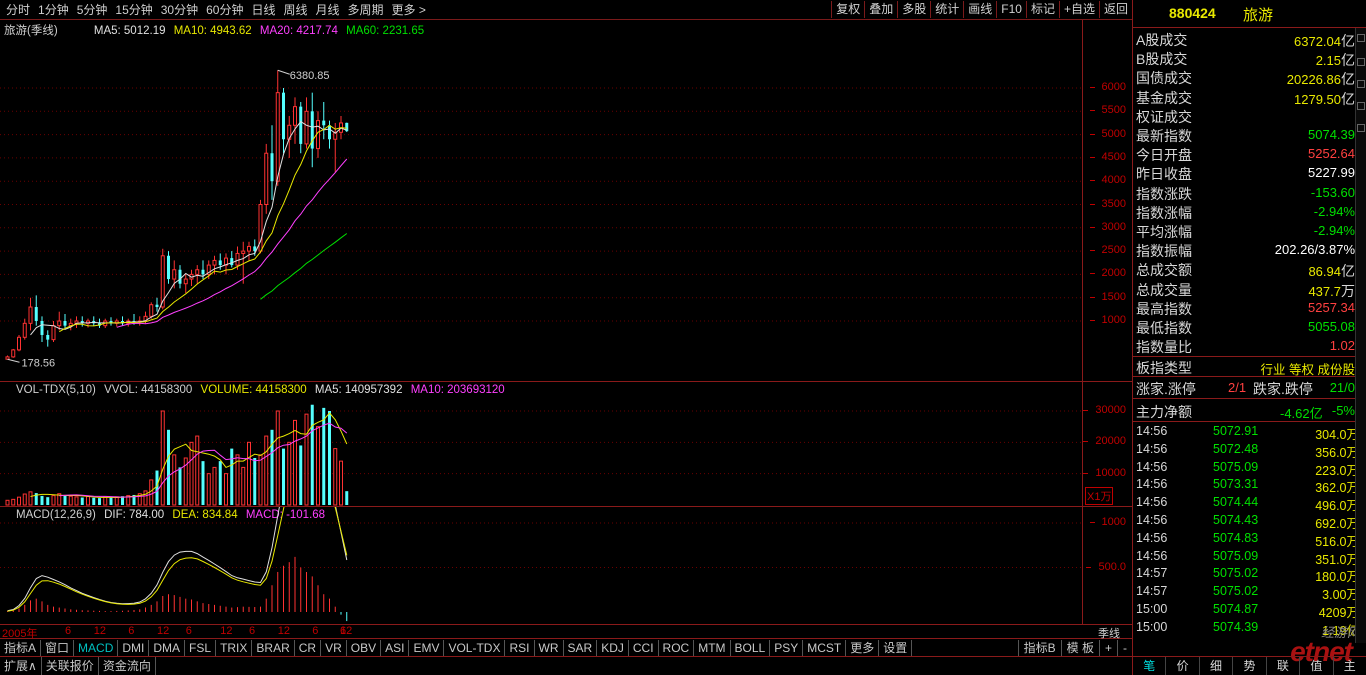 This screenshot has height=675, width=1366. I want to click on indicator-tool: 模 板, so click(1079, 648).